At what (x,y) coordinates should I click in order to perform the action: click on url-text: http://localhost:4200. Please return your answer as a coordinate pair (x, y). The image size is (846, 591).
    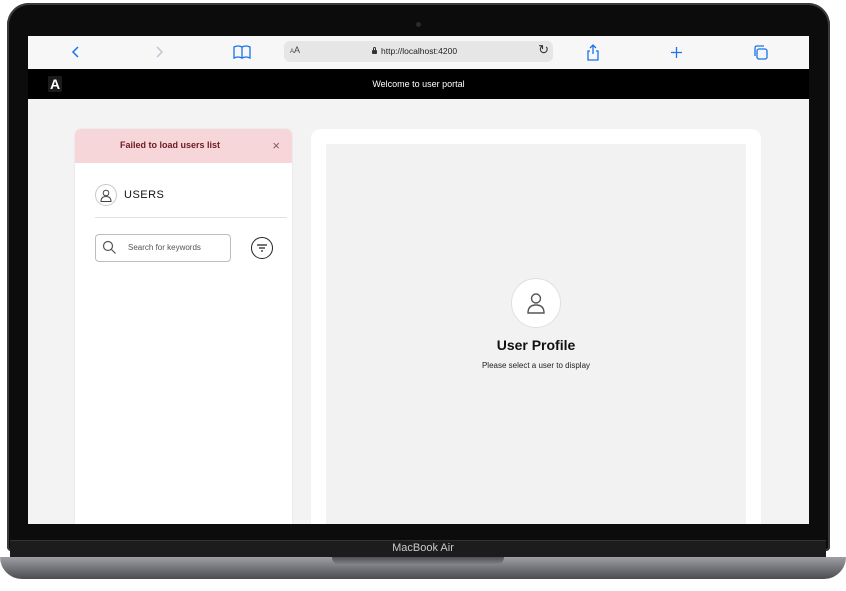
    Looking at the image, I should click on (419, 51).